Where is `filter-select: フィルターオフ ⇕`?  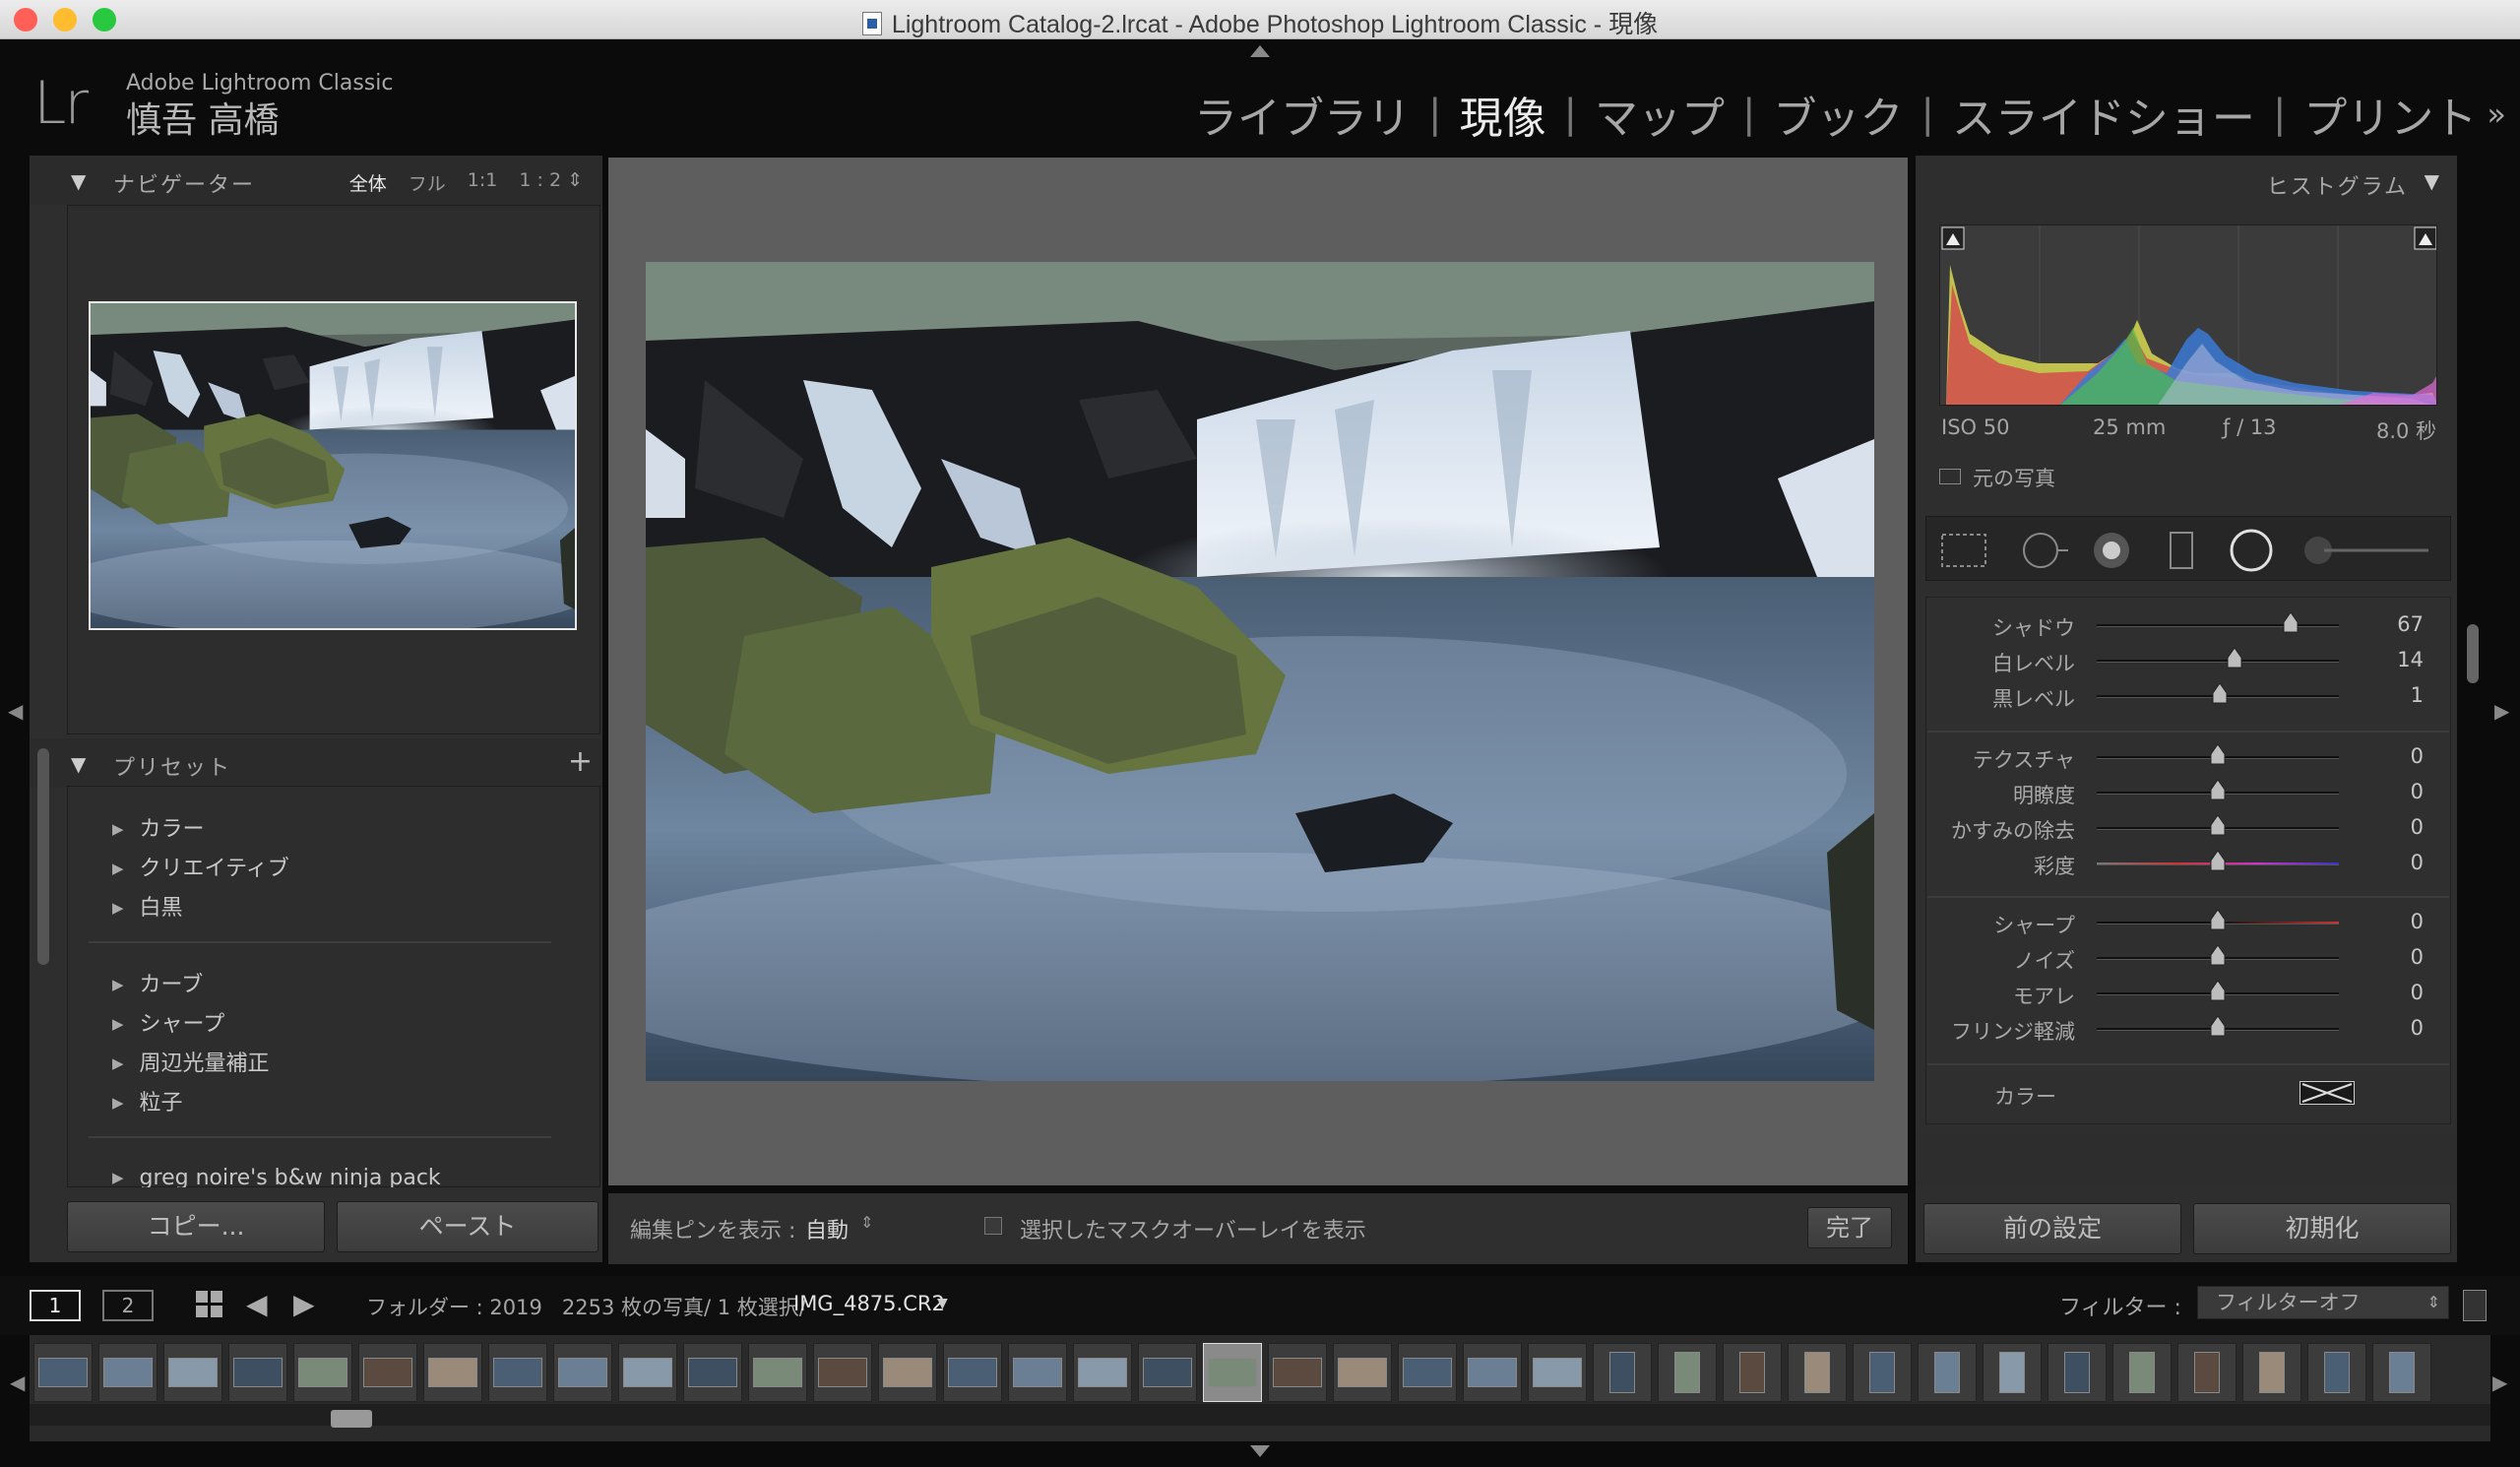
filter-select: フィルターオフ ⇕ is located at coordinates (2323, 1302).